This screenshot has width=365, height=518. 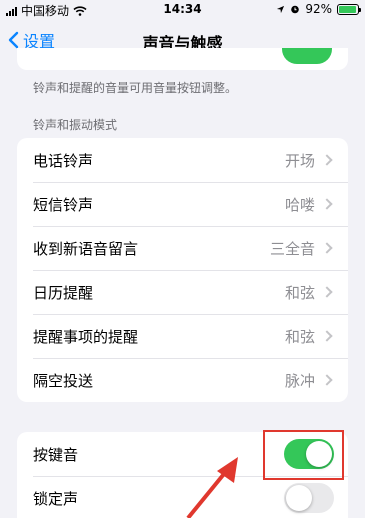 I want to click on row-label: 短信铃声, so click(x=63, y=204).